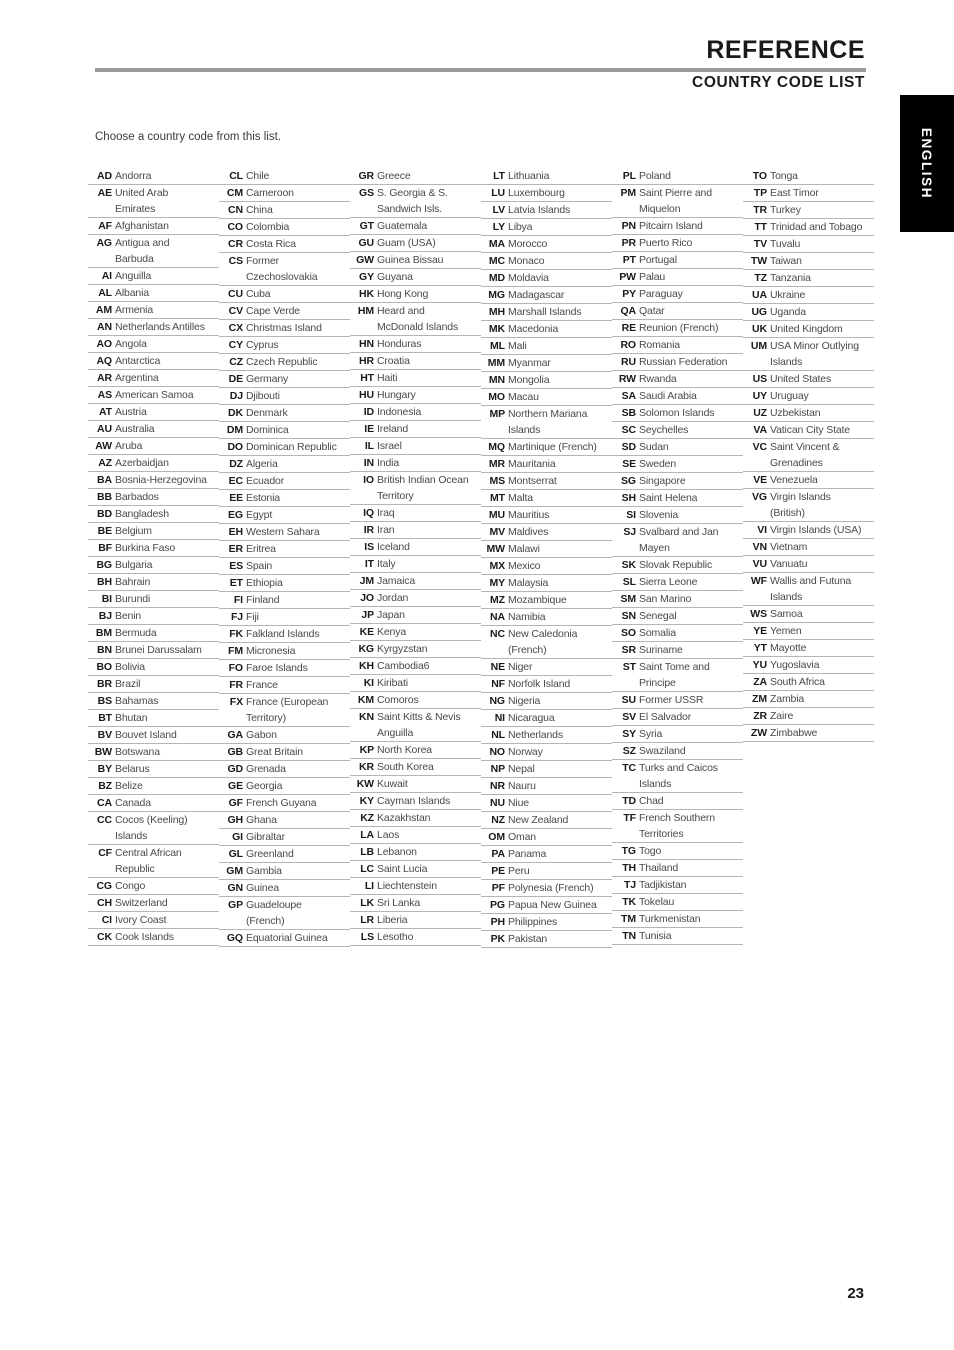 The image size is (954, 1350). I want to click on country-code-entry: BJ Benin, so click(153, 616).